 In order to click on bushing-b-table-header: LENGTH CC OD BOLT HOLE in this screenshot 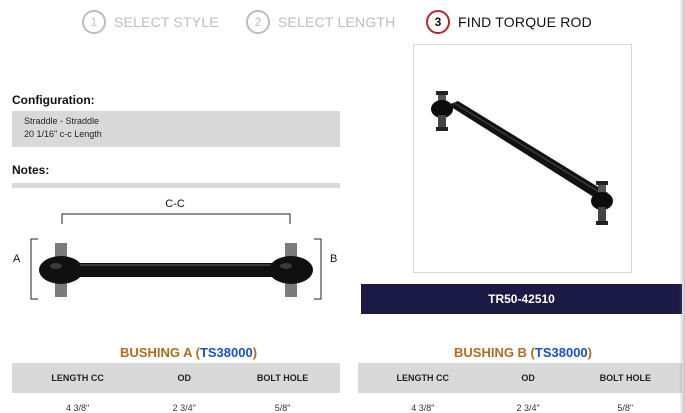, I will do `click(520, 378)`.